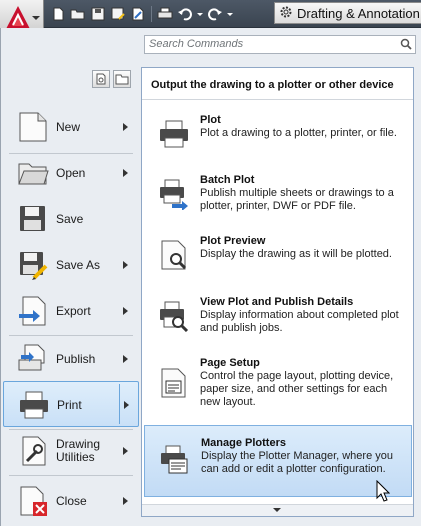  Describe the element at coordinates (73, 311) in the screenshot. I see `menu-item-label: Export` at that location.